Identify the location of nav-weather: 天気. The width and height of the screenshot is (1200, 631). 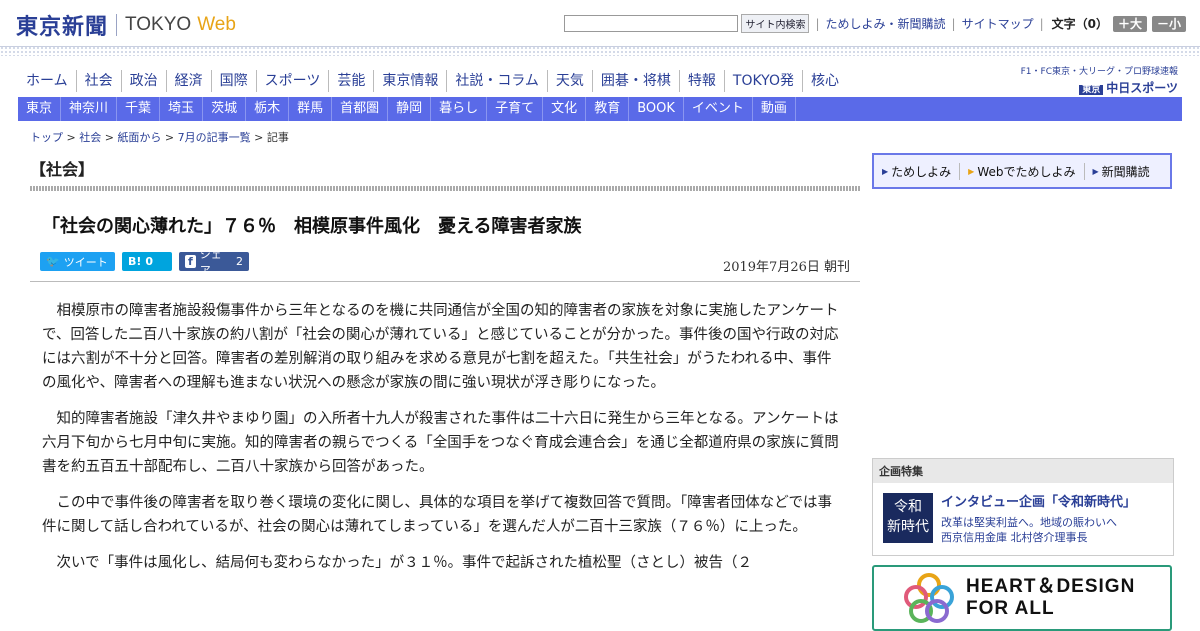
(570, 81).